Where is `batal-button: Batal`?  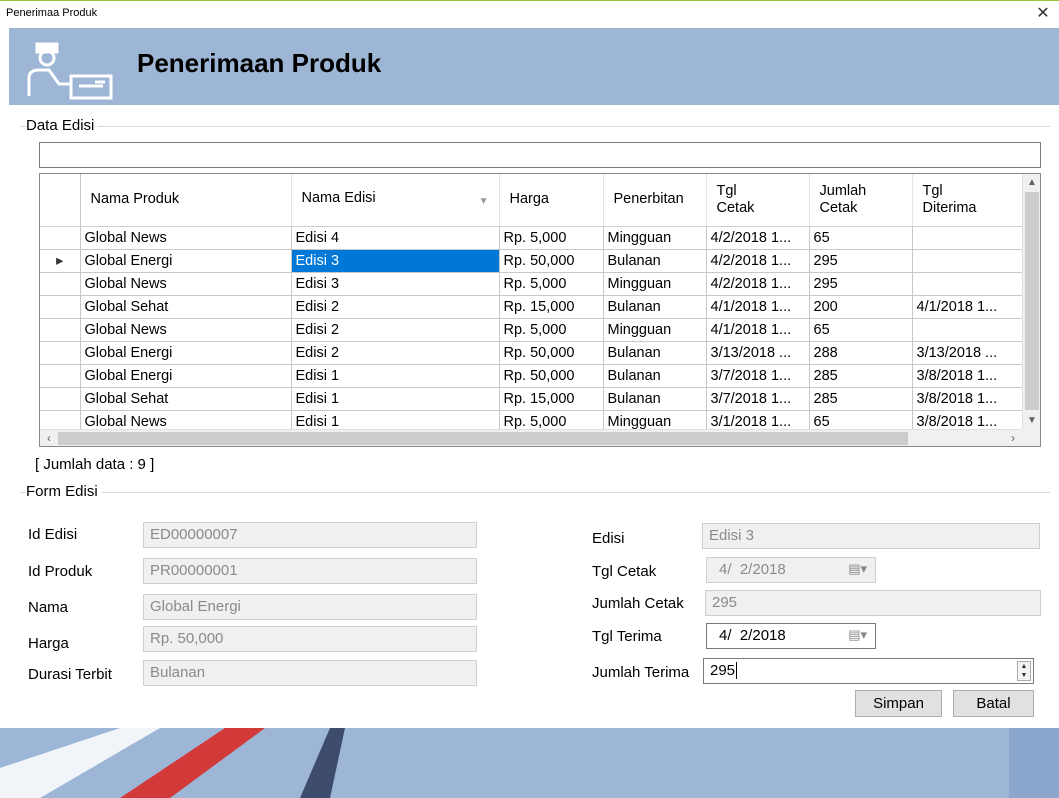 batal-button: Batal is located at coordinates (993, 703).